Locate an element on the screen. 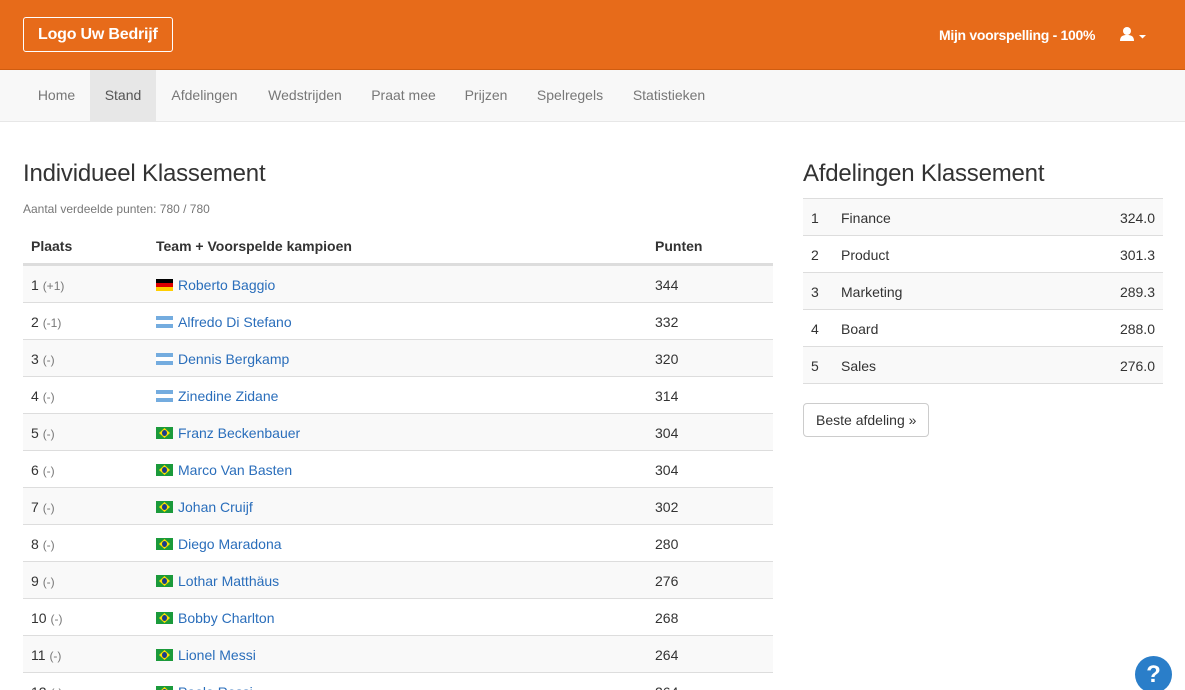 The height and width of the screenshot is (690, 1185). top-bar: Logo Uw Bedrijf Mijn voorspelling - 100% is located at coordinates (592, 35).